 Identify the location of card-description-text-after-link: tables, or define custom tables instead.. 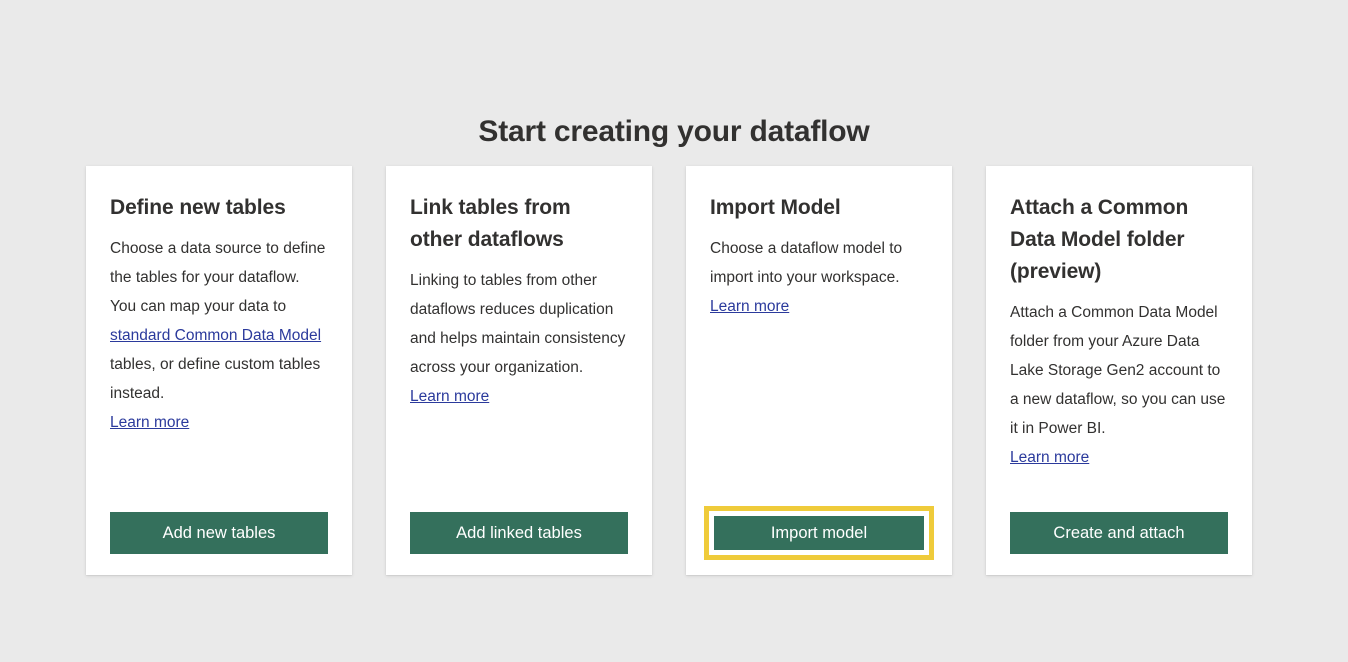
(215, 379).